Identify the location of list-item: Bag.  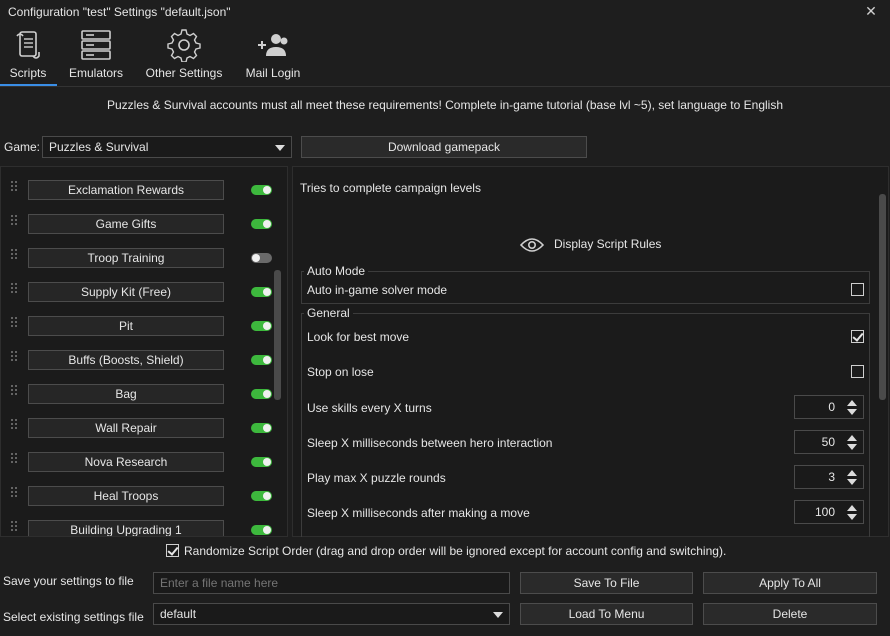
(138, 391).